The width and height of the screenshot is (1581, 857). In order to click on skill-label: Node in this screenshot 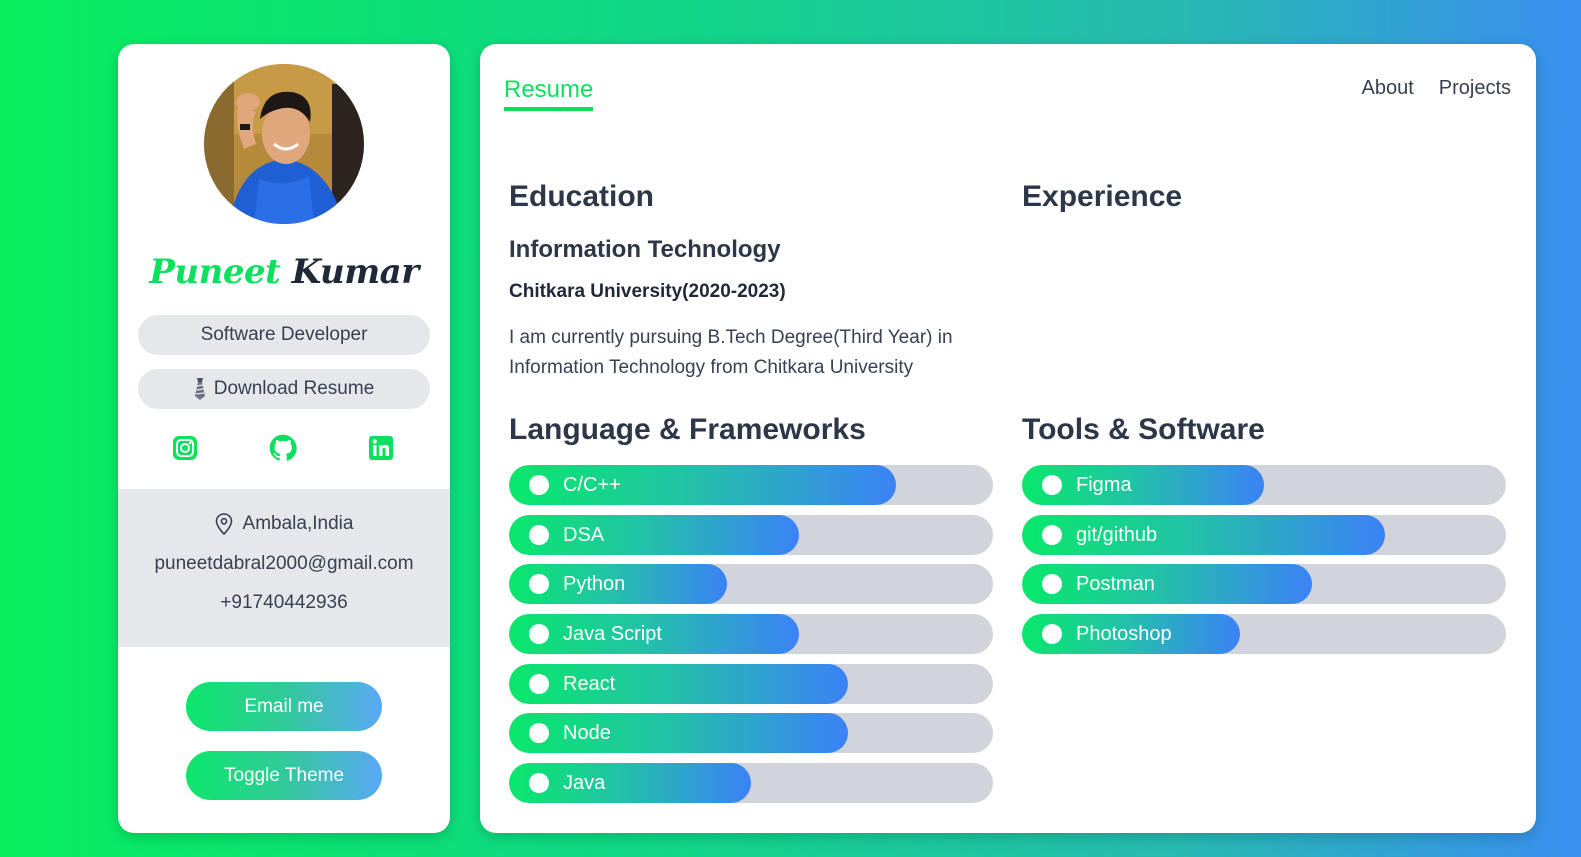, I will do `click(587, 733)`.